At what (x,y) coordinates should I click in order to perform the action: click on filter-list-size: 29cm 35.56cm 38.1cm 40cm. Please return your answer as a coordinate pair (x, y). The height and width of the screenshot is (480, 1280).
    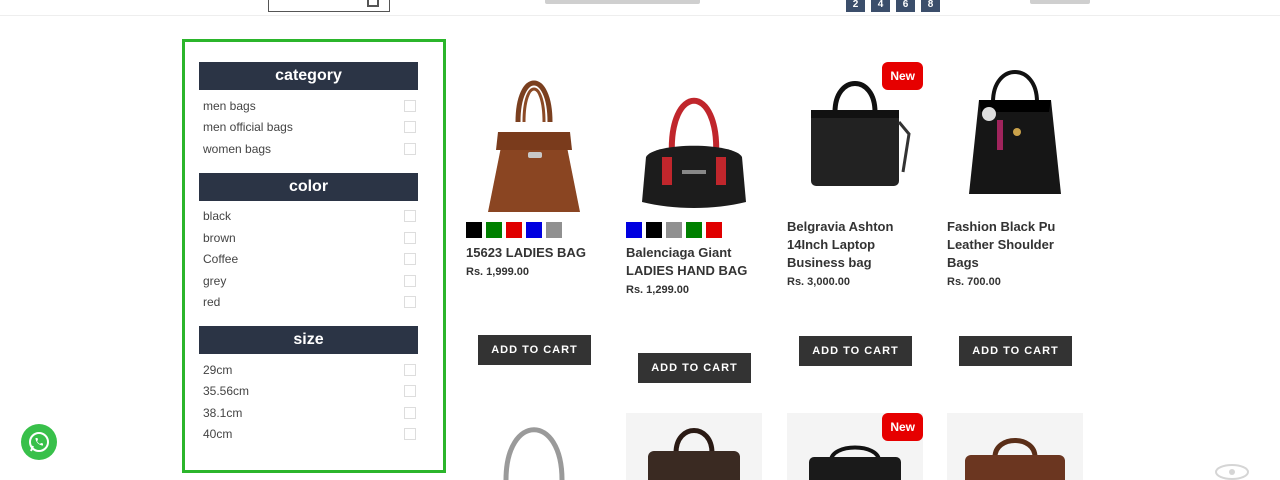
    Looking at the image, I should click on (308, 402).